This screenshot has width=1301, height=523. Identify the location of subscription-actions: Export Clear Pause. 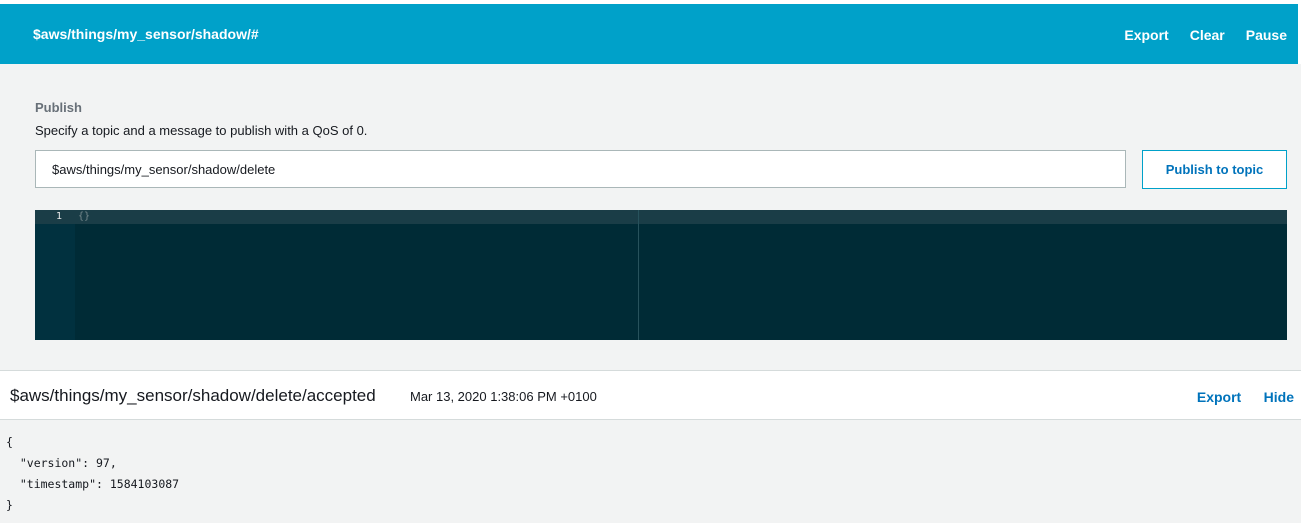
(1195, 35).